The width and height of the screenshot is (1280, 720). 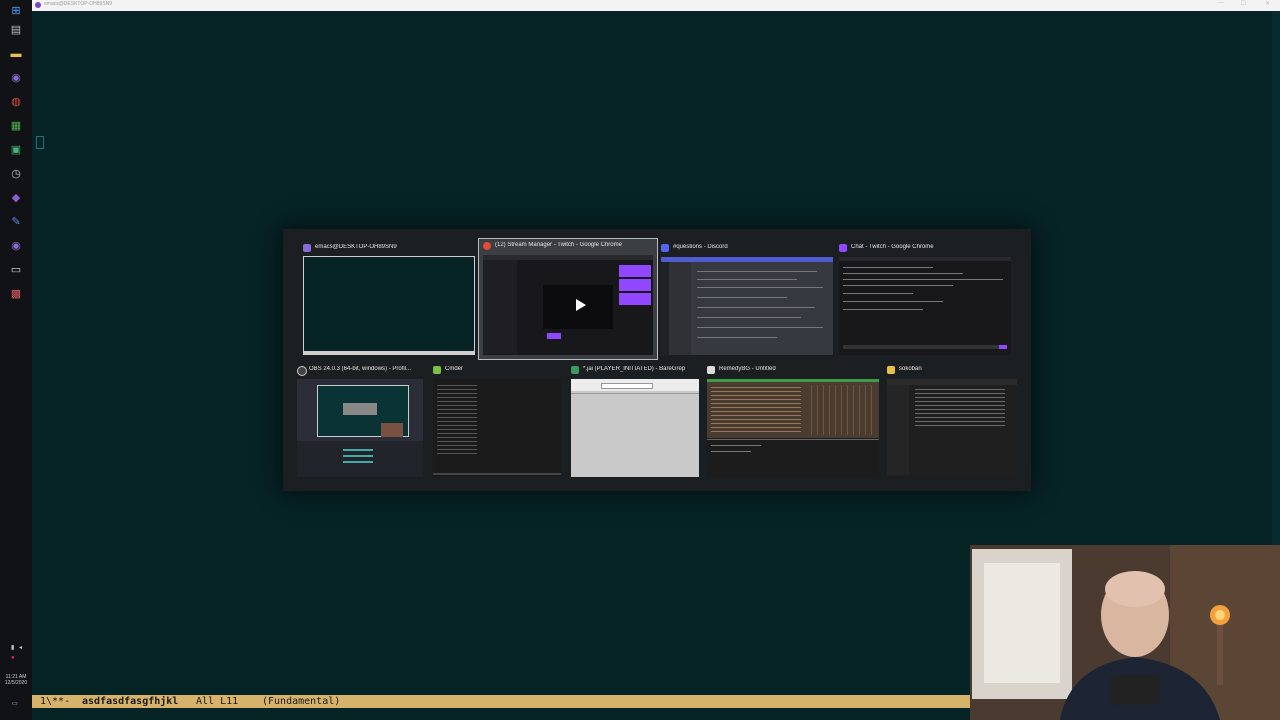 What do you see at coordinates (665, 248) in the screenshot?
I see `discord-icon` at bounding box center [665, 248].